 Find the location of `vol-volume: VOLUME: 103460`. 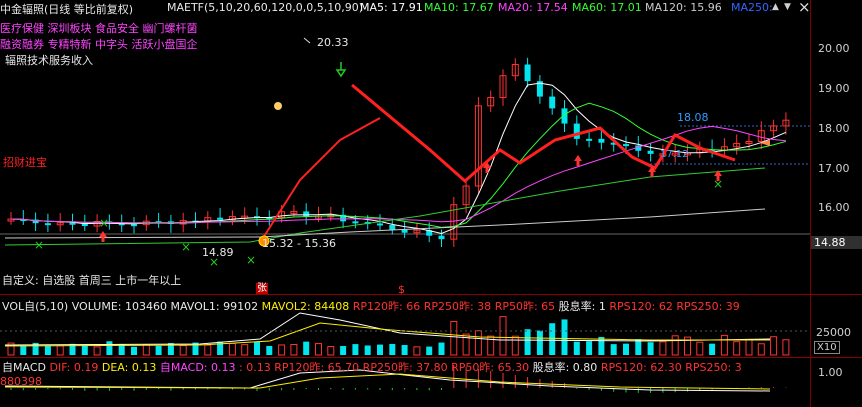

vol-volume: VOLUME: 103460 is located at coordinates (119, 306).